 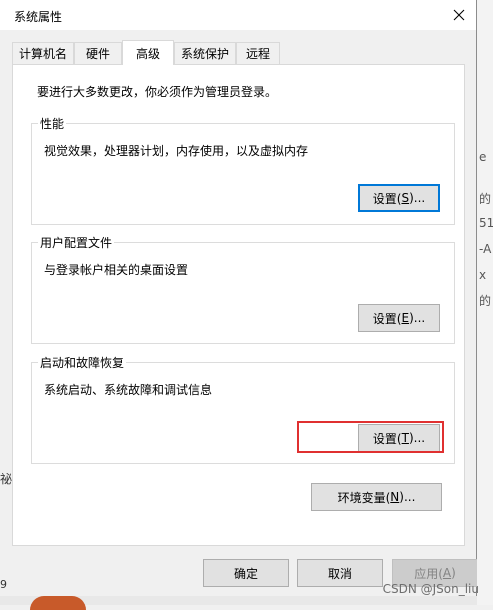 I want to click on tab-label: 远程, so click(x=257, y=54).